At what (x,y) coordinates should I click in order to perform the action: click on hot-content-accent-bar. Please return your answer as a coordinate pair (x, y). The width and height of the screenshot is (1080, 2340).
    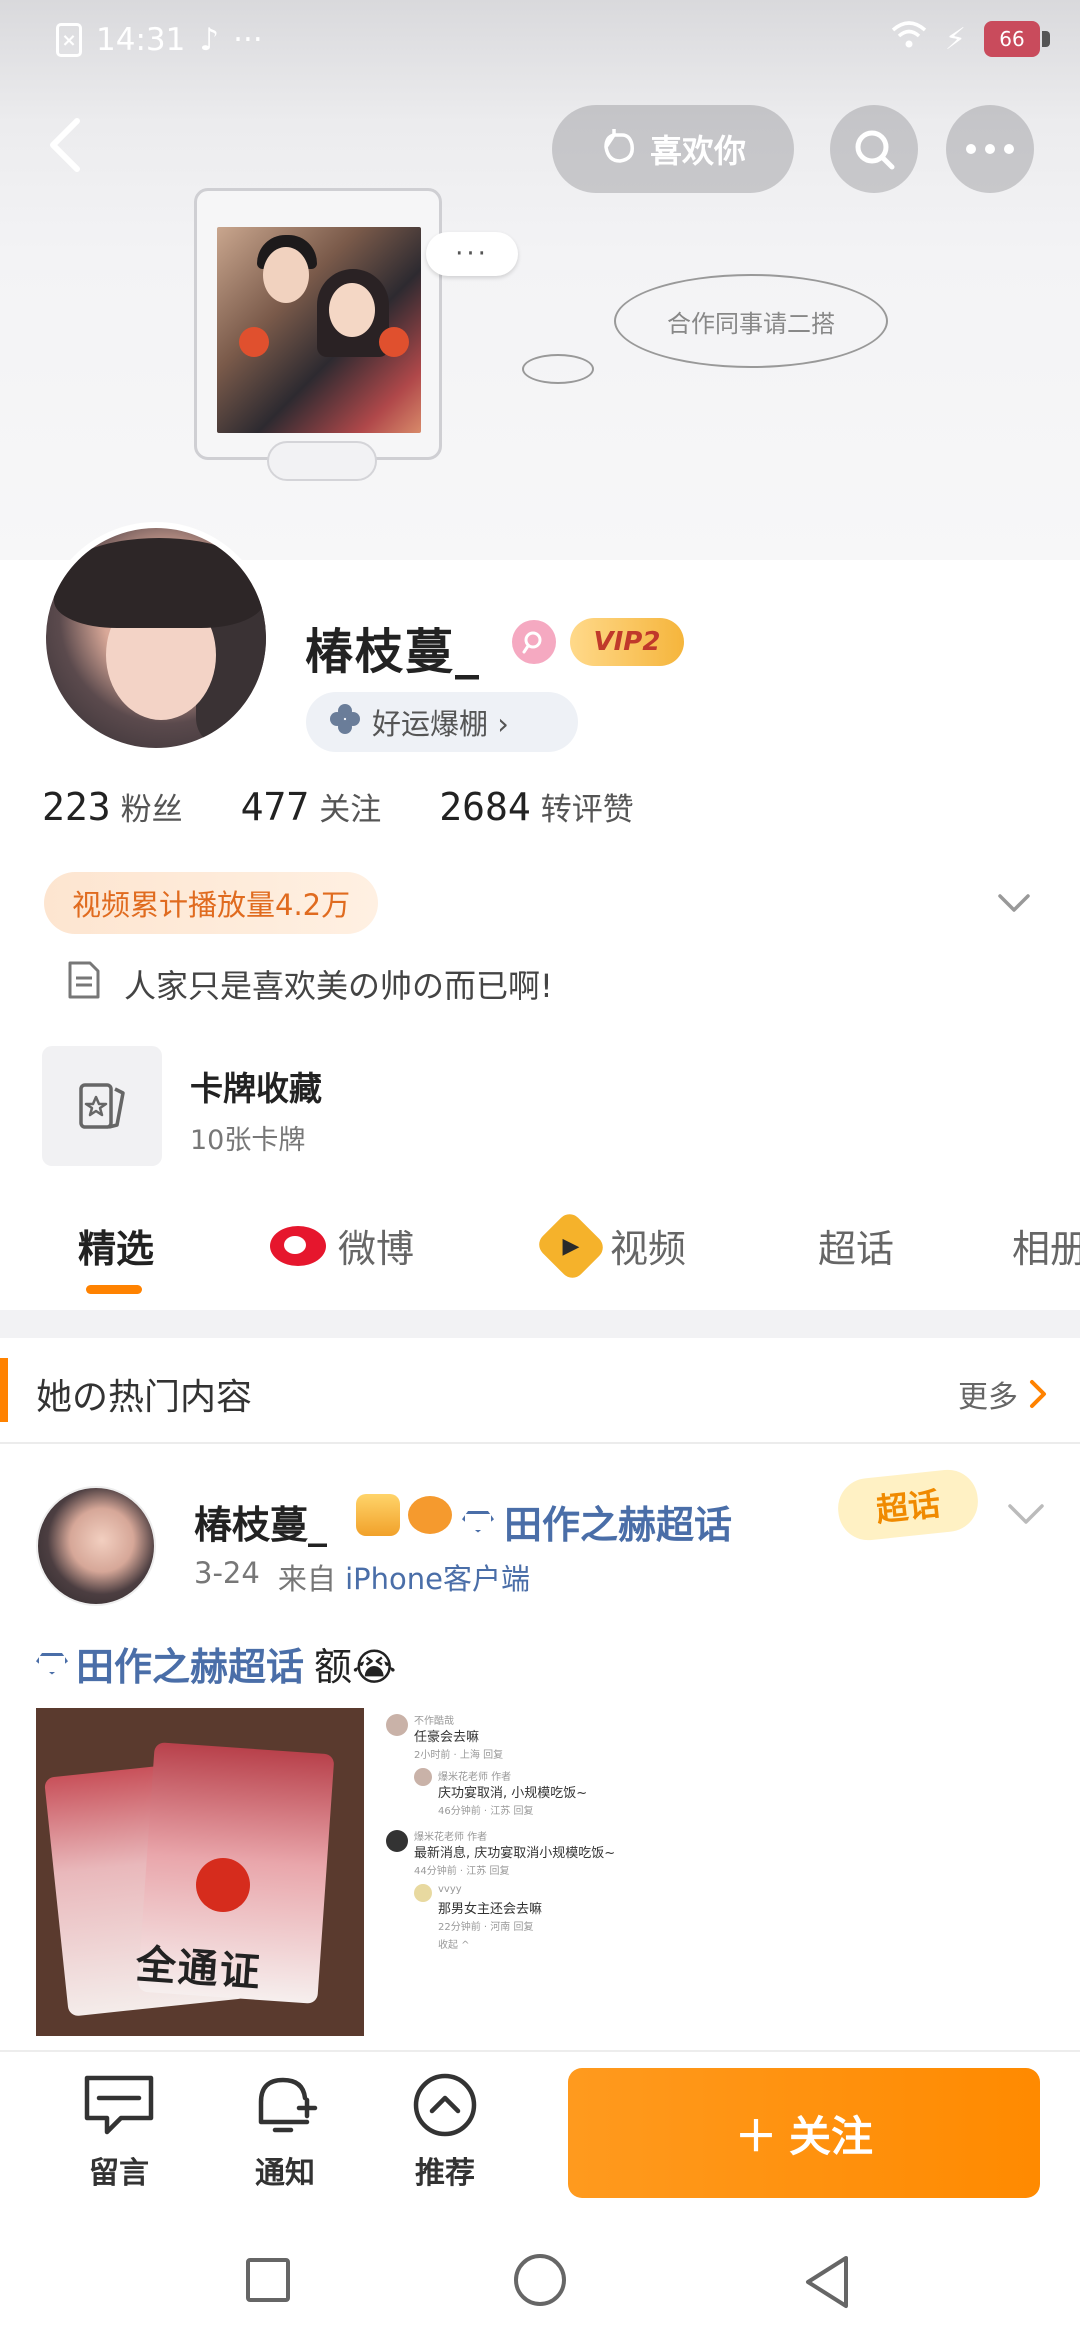
    Looking at the image, I should click on (4, 1390).